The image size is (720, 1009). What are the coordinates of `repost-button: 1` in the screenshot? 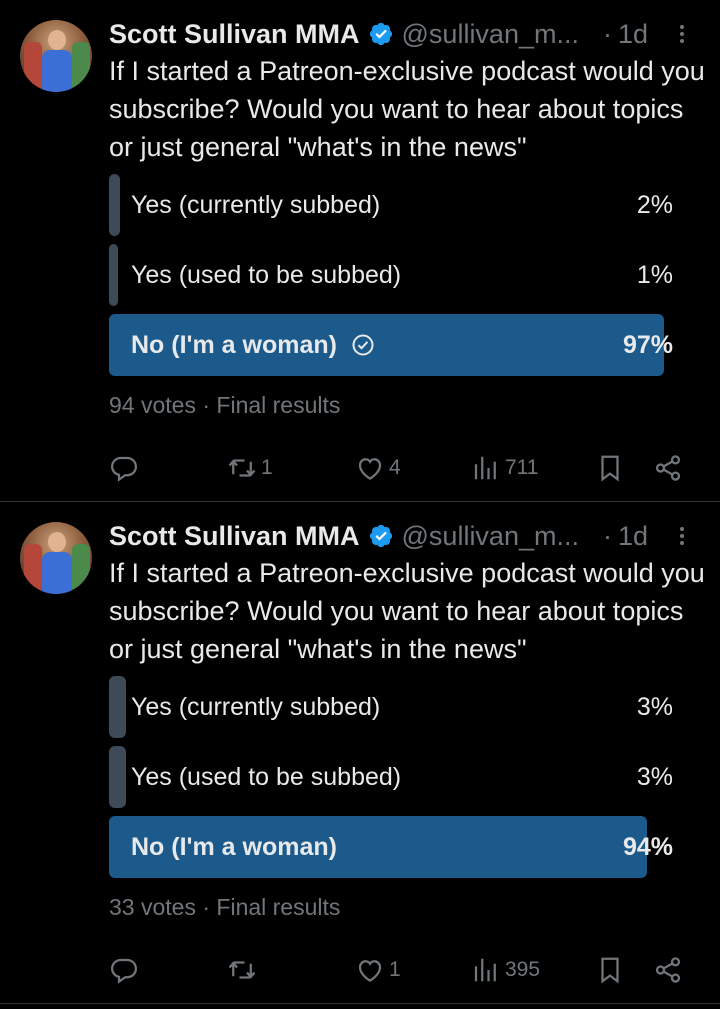 It's located at (250, 468).